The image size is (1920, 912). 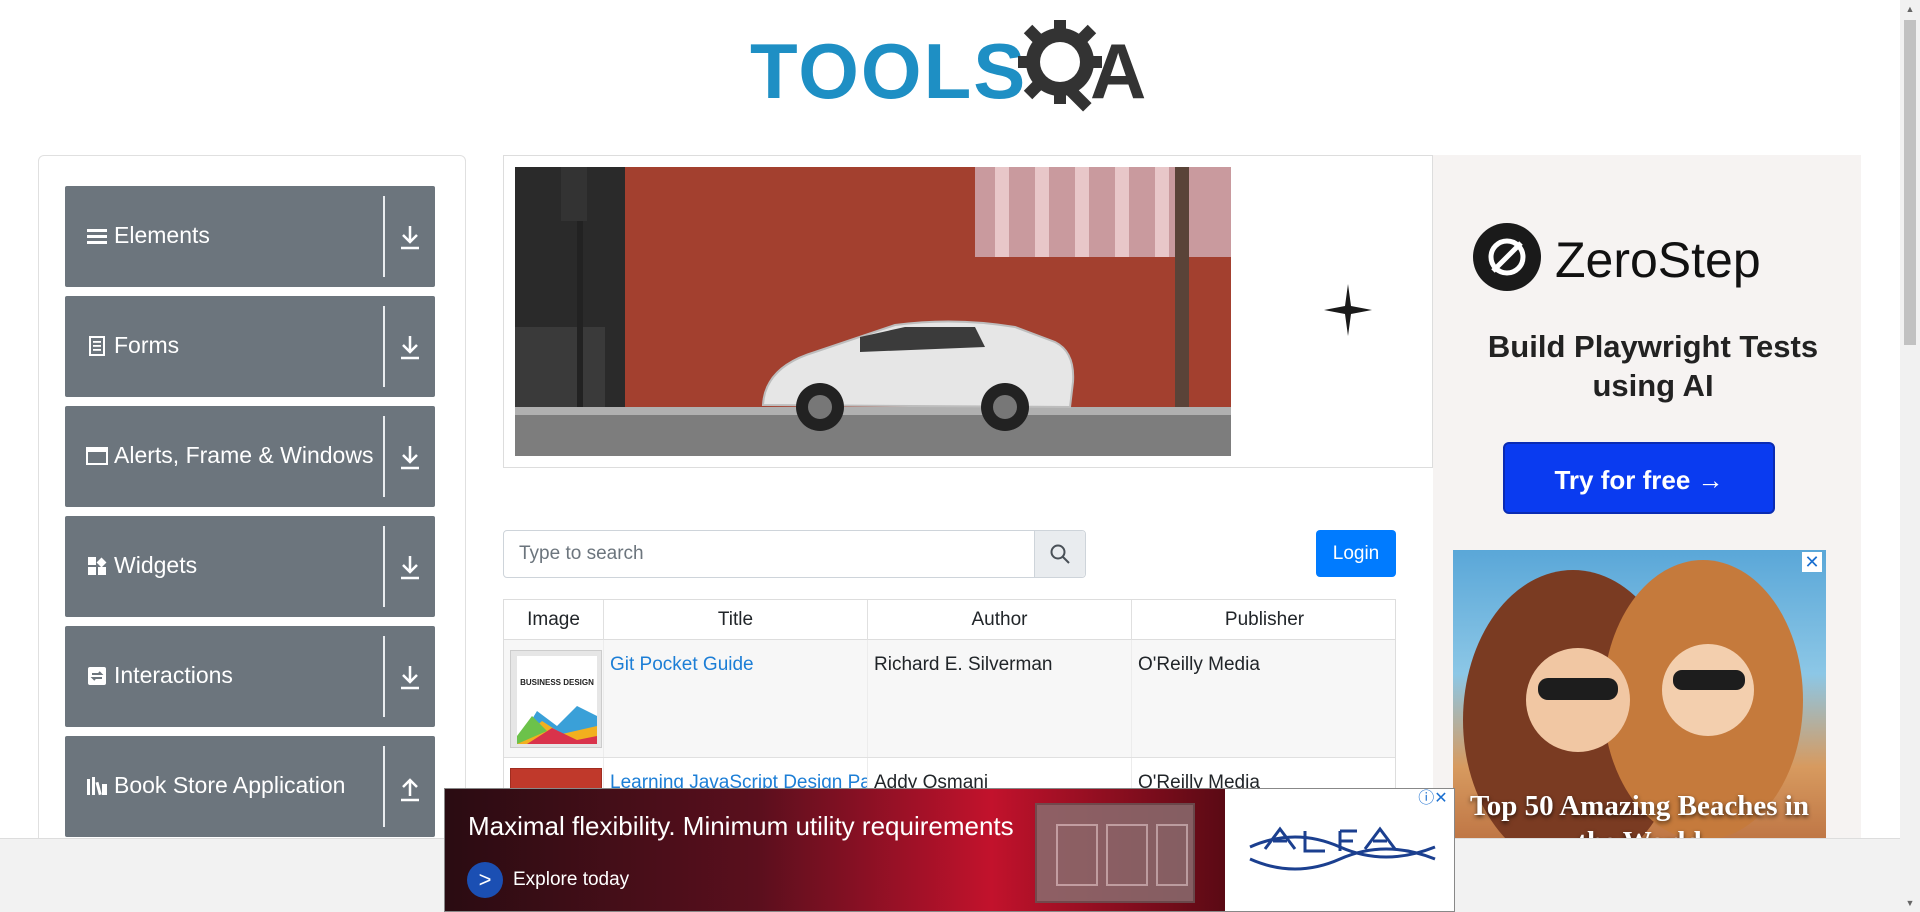 I want to click on book-publisher-cell: O'Reilly Media, so click(x=1199, y=664).